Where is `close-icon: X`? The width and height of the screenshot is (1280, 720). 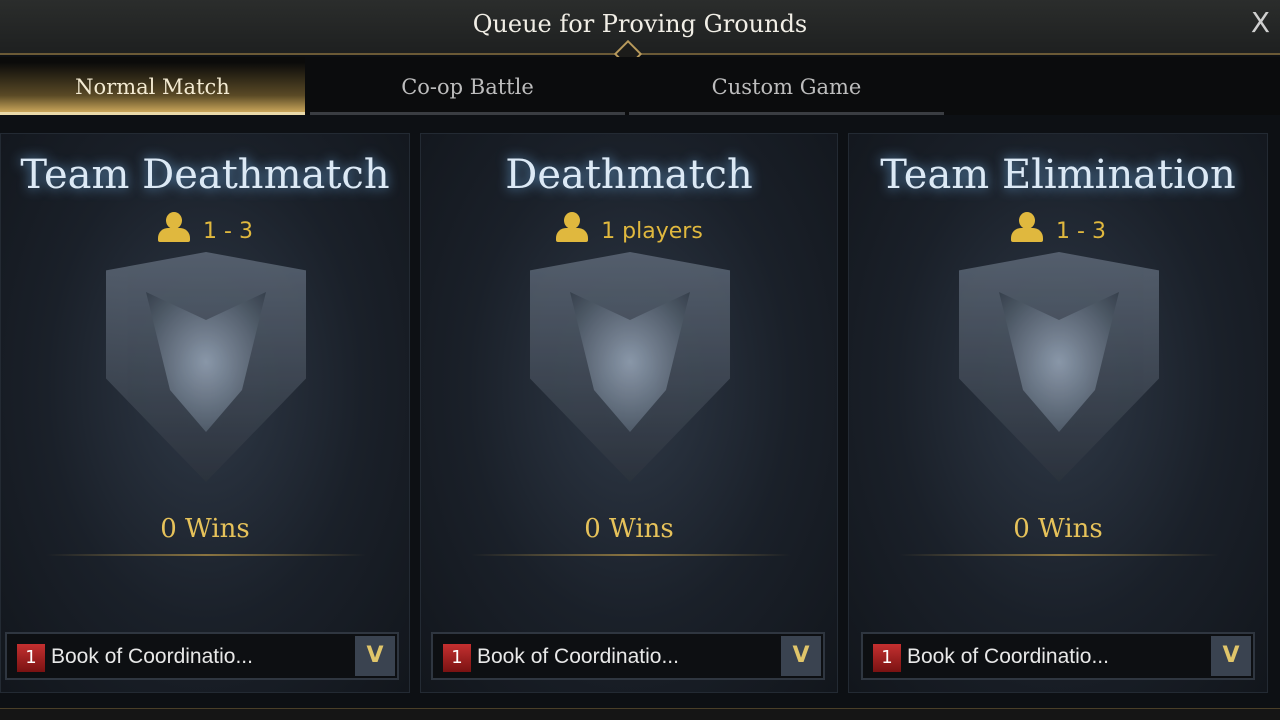 close-icon: X is located at coordinates (1260, 22).